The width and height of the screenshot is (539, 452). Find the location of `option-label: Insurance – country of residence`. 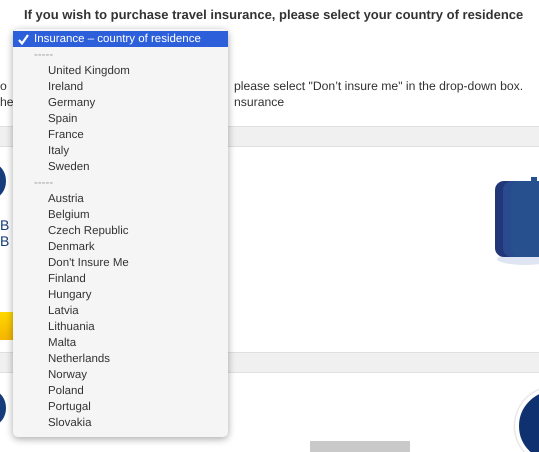

option-label: Insurance – country of residence is located at coordinates (117, 39).